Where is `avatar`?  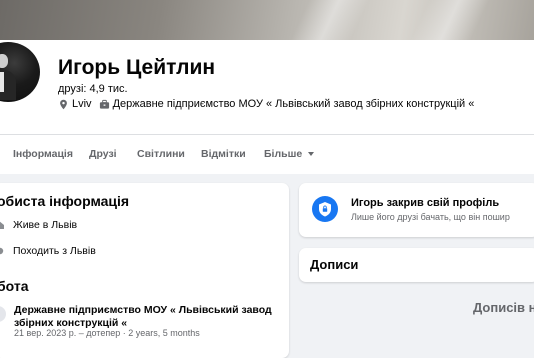 avatar is located at coordinates (22, 72).